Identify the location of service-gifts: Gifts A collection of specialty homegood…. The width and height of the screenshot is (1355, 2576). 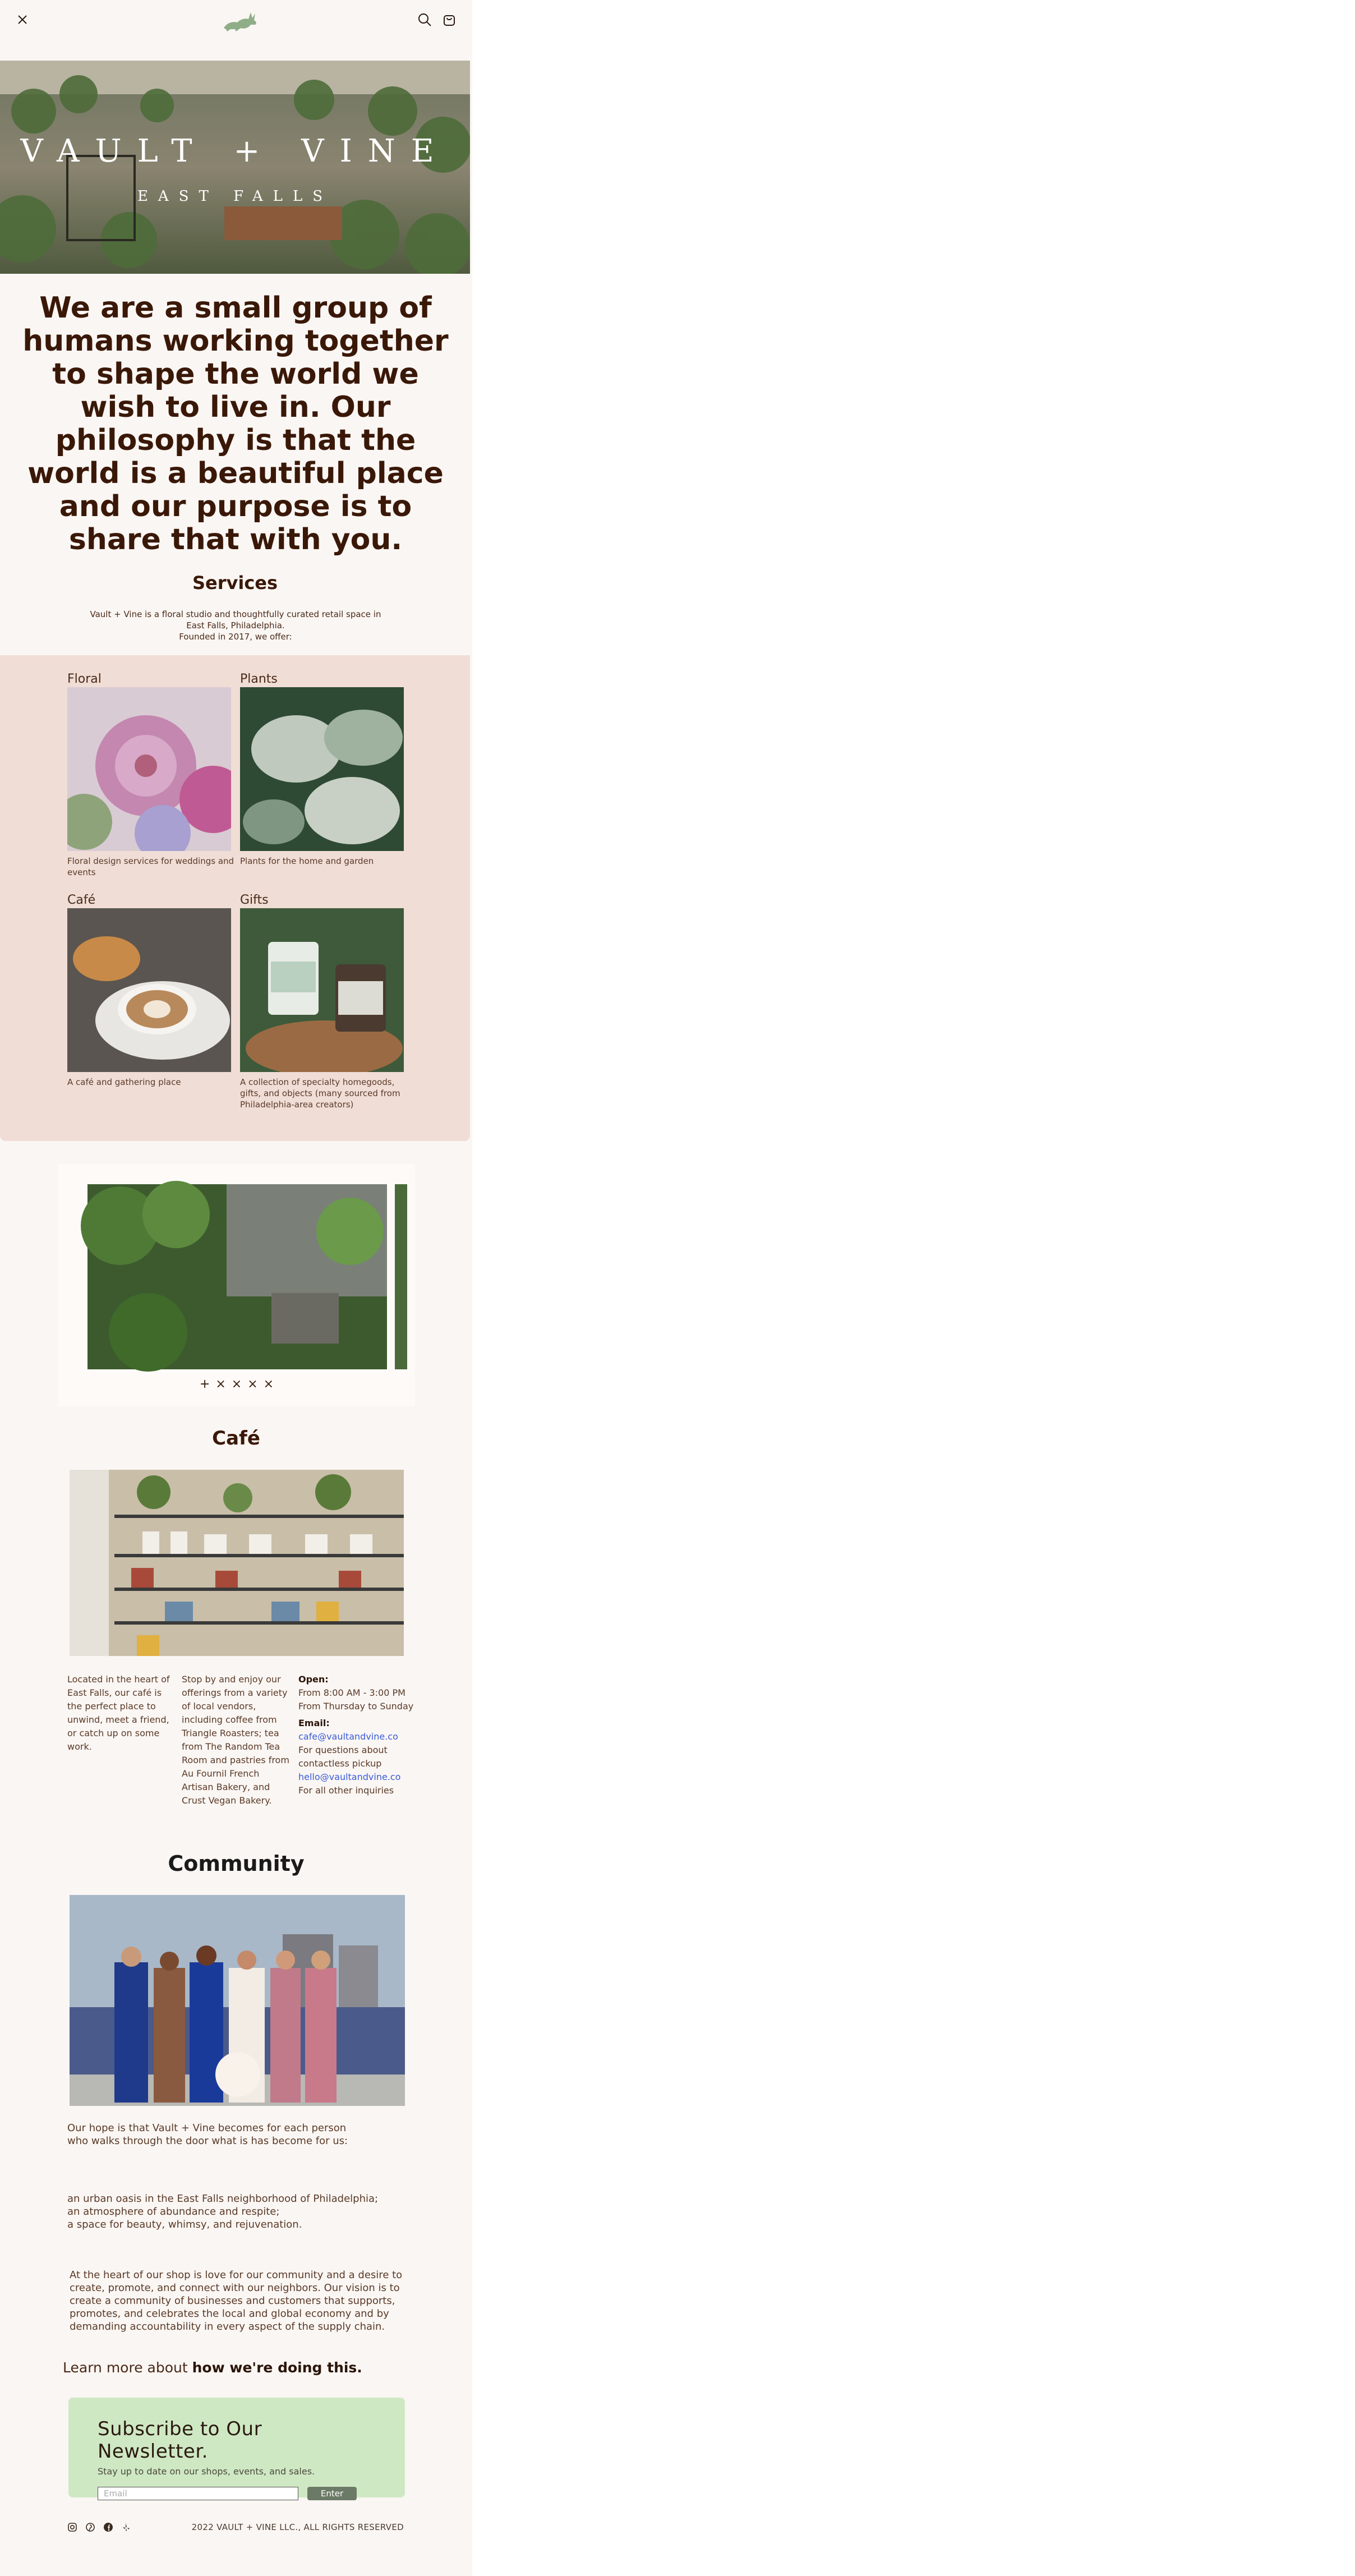
(324, 1001).